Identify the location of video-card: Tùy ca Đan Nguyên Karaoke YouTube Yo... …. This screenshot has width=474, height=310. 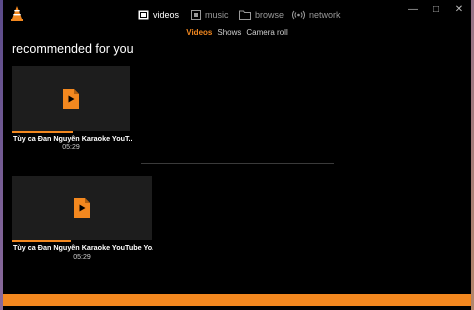
(82, 221).